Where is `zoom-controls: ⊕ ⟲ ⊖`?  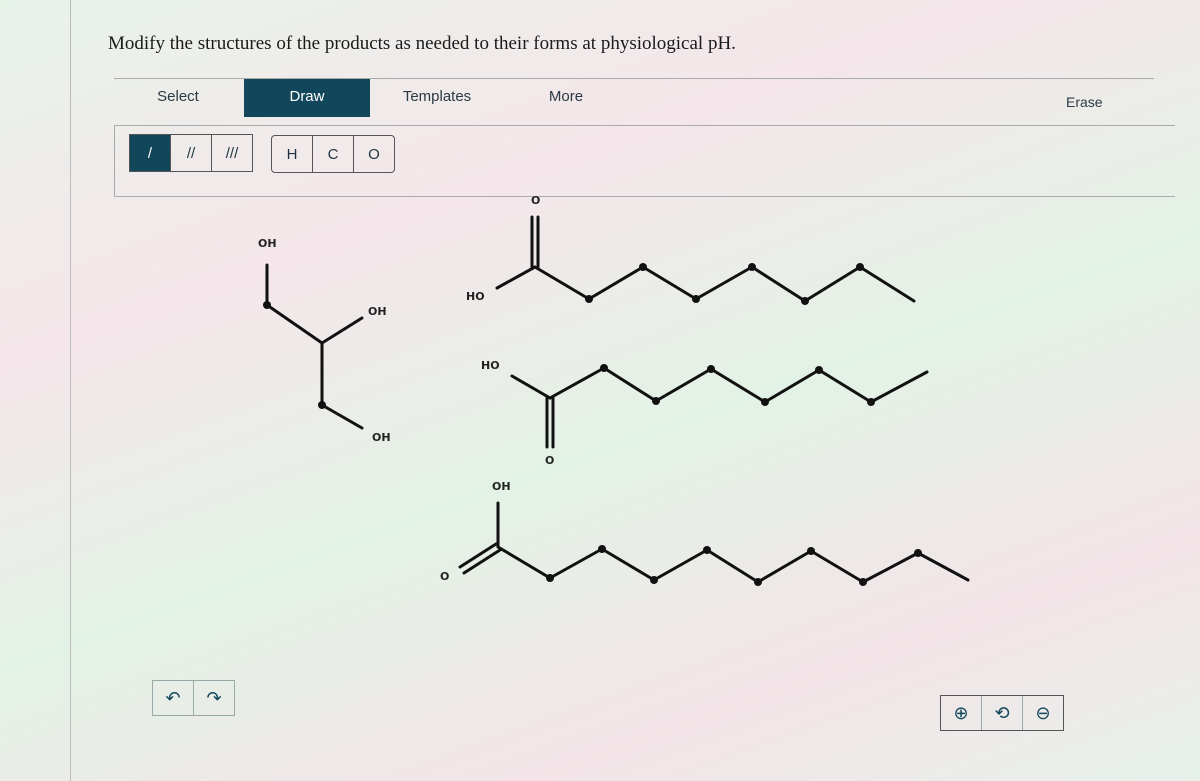
zoom-controls: ⊕ ⟲ ⊖ is located at coordinates (1002, 713).